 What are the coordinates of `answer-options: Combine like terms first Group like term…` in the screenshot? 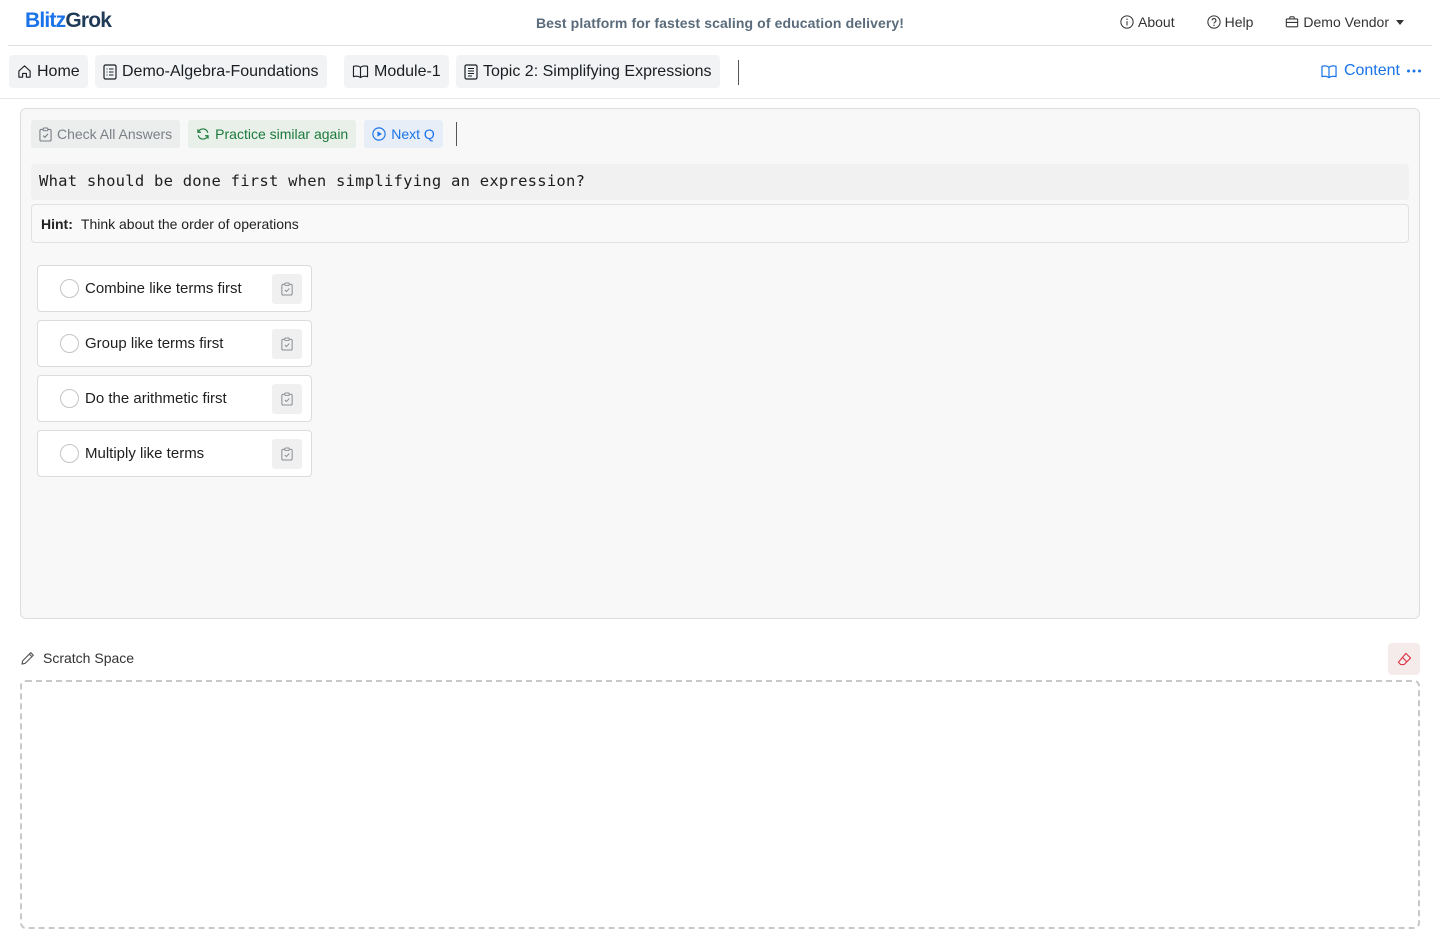 It's located at (174, 375).